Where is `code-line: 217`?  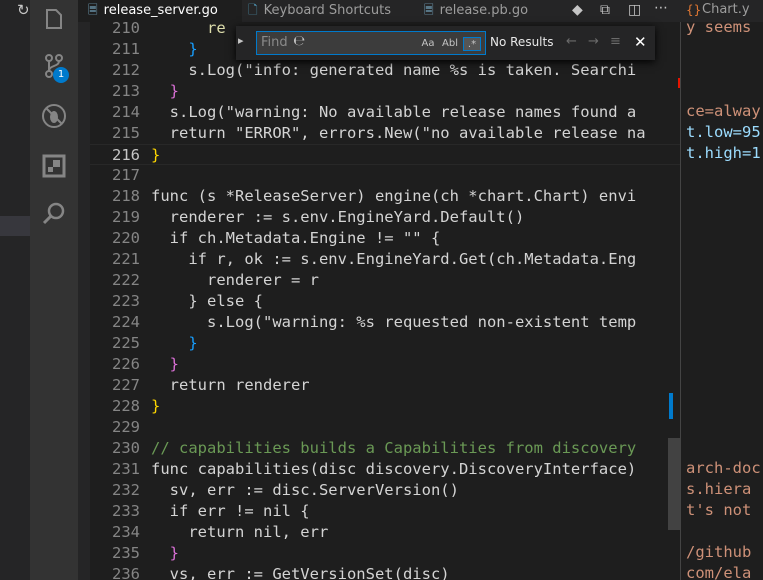 code-line: 217 is located at coordinates (385, 175).